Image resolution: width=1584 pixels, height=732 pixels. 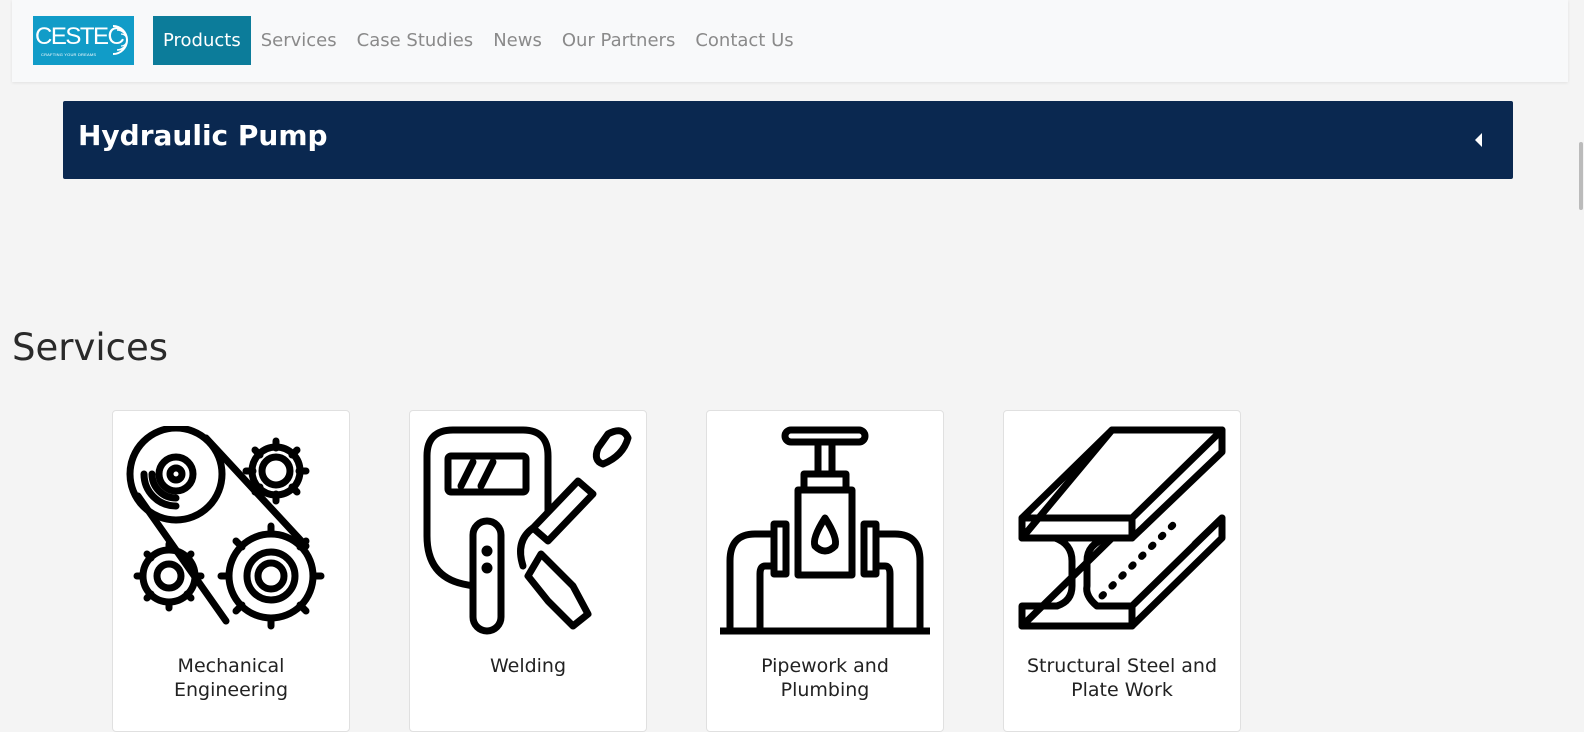 I want to click on service-card-mechanical-engineering: Mechanical Engineering, so click(x=231, y=571).